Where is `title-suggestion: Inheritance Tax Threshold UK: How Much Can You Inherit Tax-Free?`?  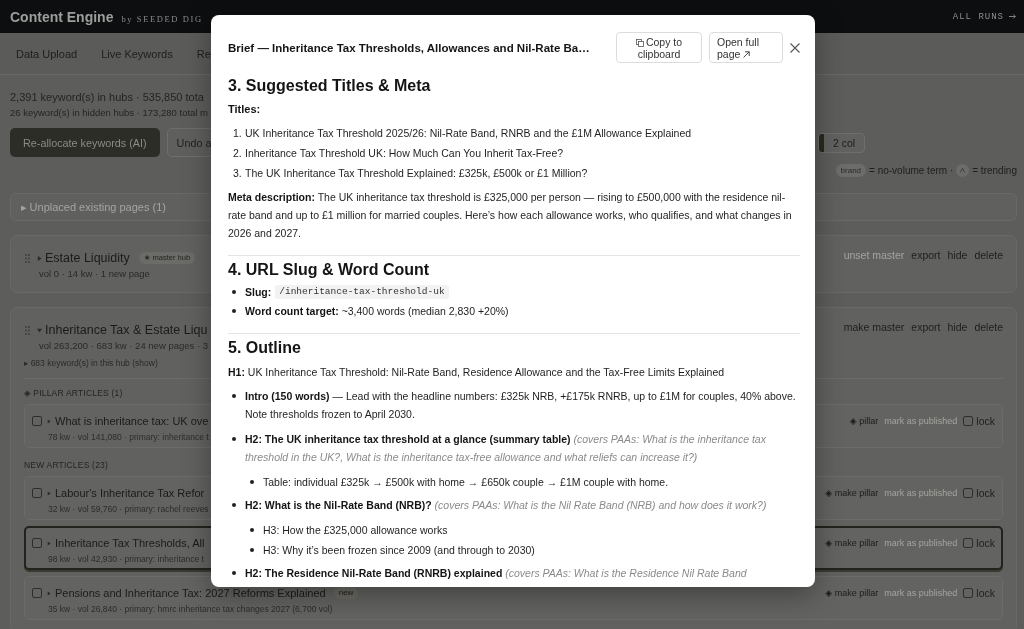
title-suggestion: Inheritance Tax Threshold UK: How Much Can You Inherit Tax-Free? is located at coordinates (404, 153).